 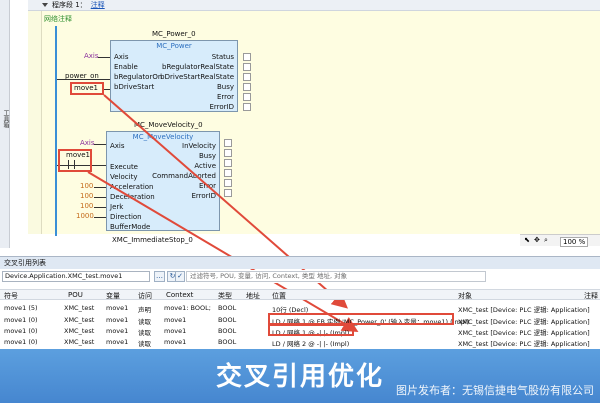 What do you see at coordinates (113, 296) in the screenshot?
I see `col-variable: 变量` at bounding box center [113, 296].